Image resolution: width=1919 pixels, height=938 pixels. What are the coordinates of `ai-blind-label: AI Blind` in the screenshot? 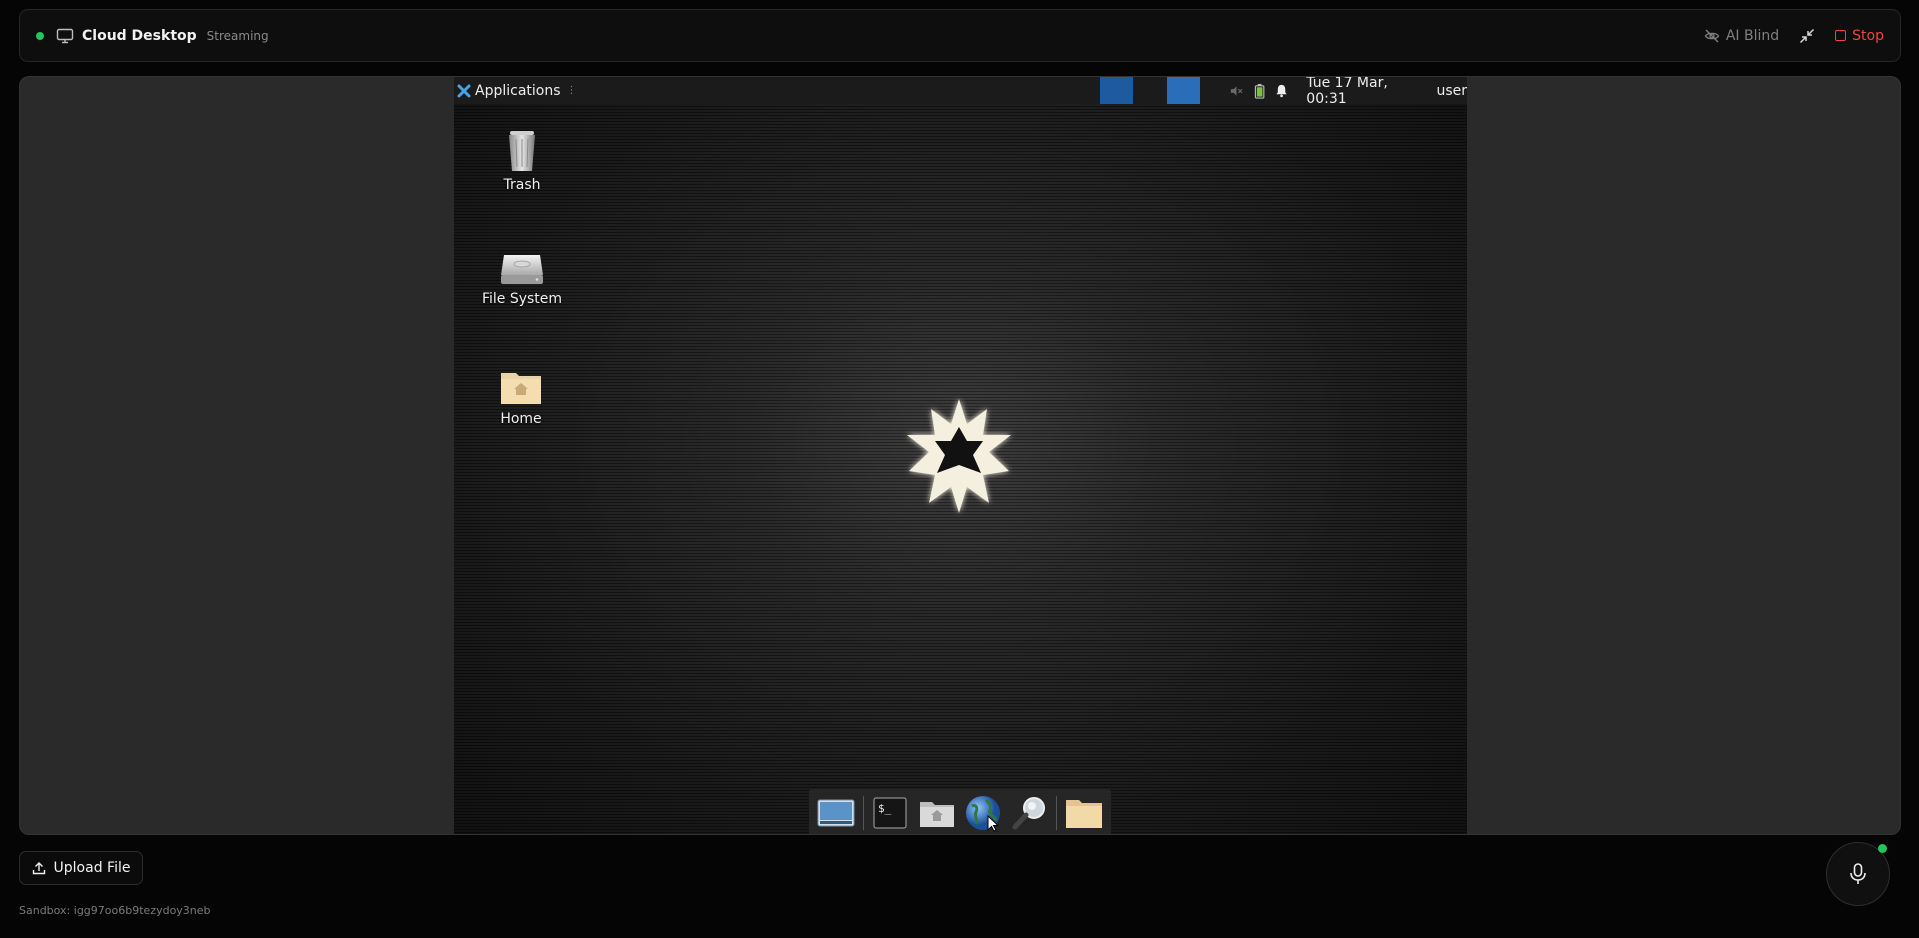 It's located at (1752, 35).